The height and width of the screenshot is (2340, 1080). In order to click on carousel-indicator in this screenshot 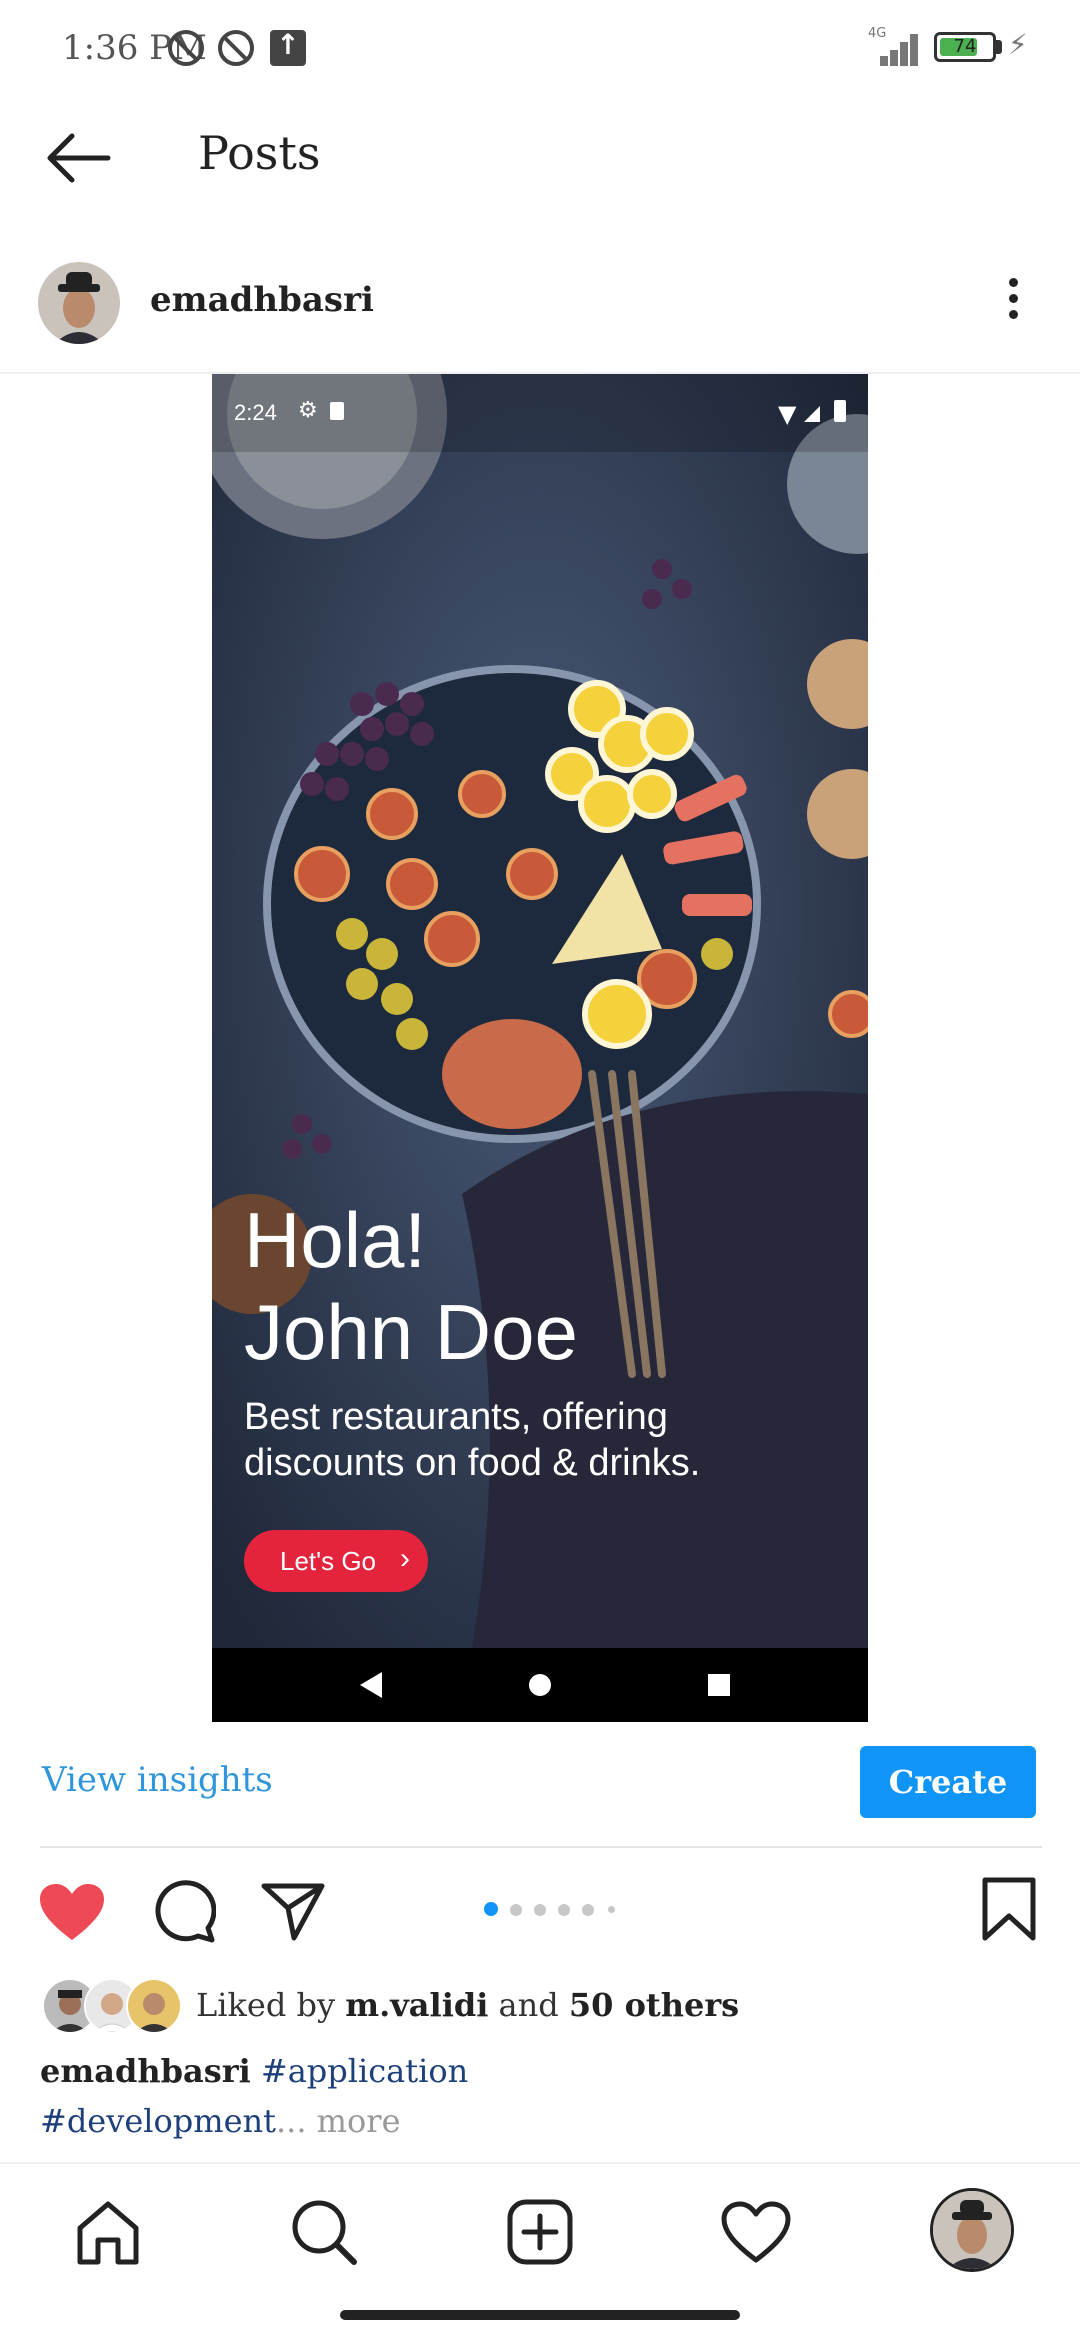, I will do `click(554, 1909)`.